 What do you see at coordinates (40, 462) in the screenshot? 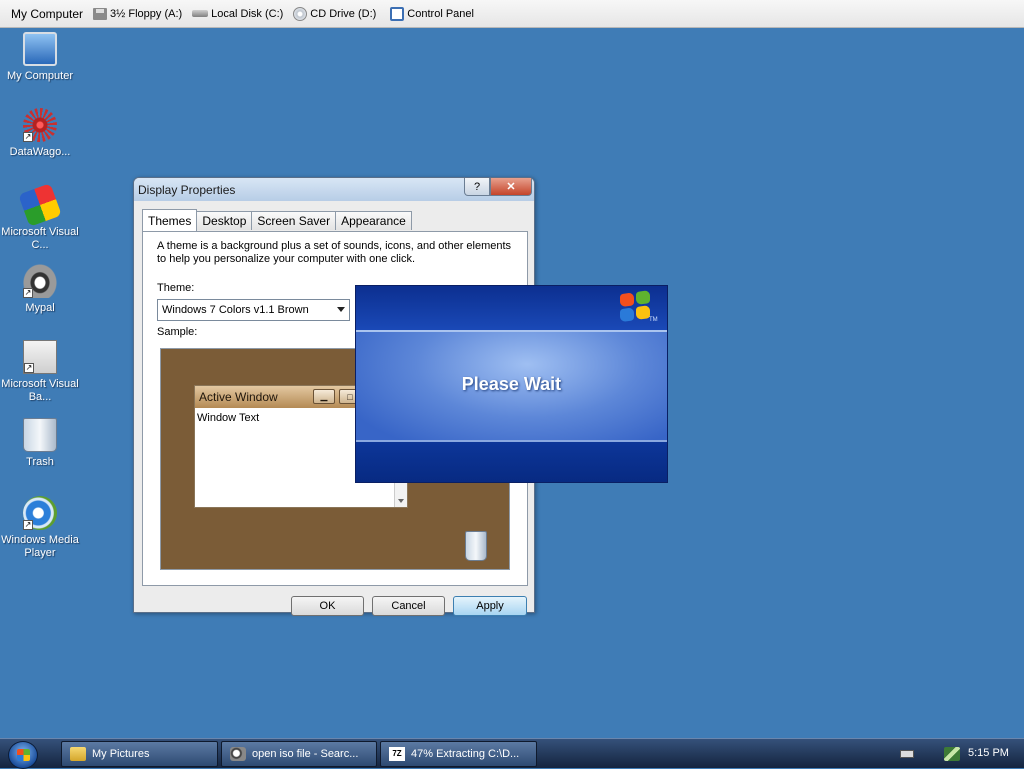
I see `desktop-icon-label: Trash` at bounding box center [40, 462].